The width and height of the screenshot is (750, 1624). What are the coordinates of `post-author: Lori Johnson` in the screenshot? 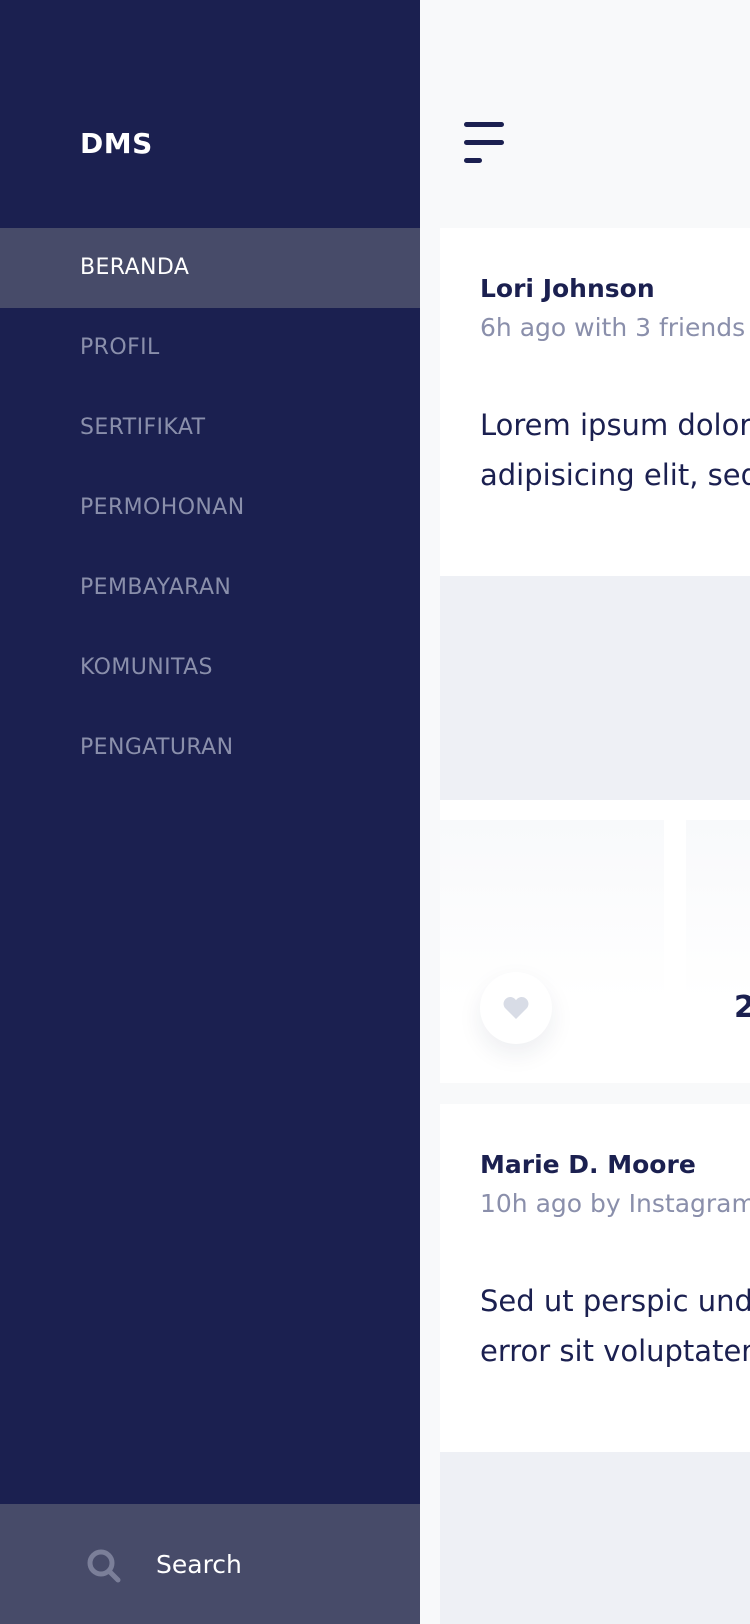 It's located at (615, 288).